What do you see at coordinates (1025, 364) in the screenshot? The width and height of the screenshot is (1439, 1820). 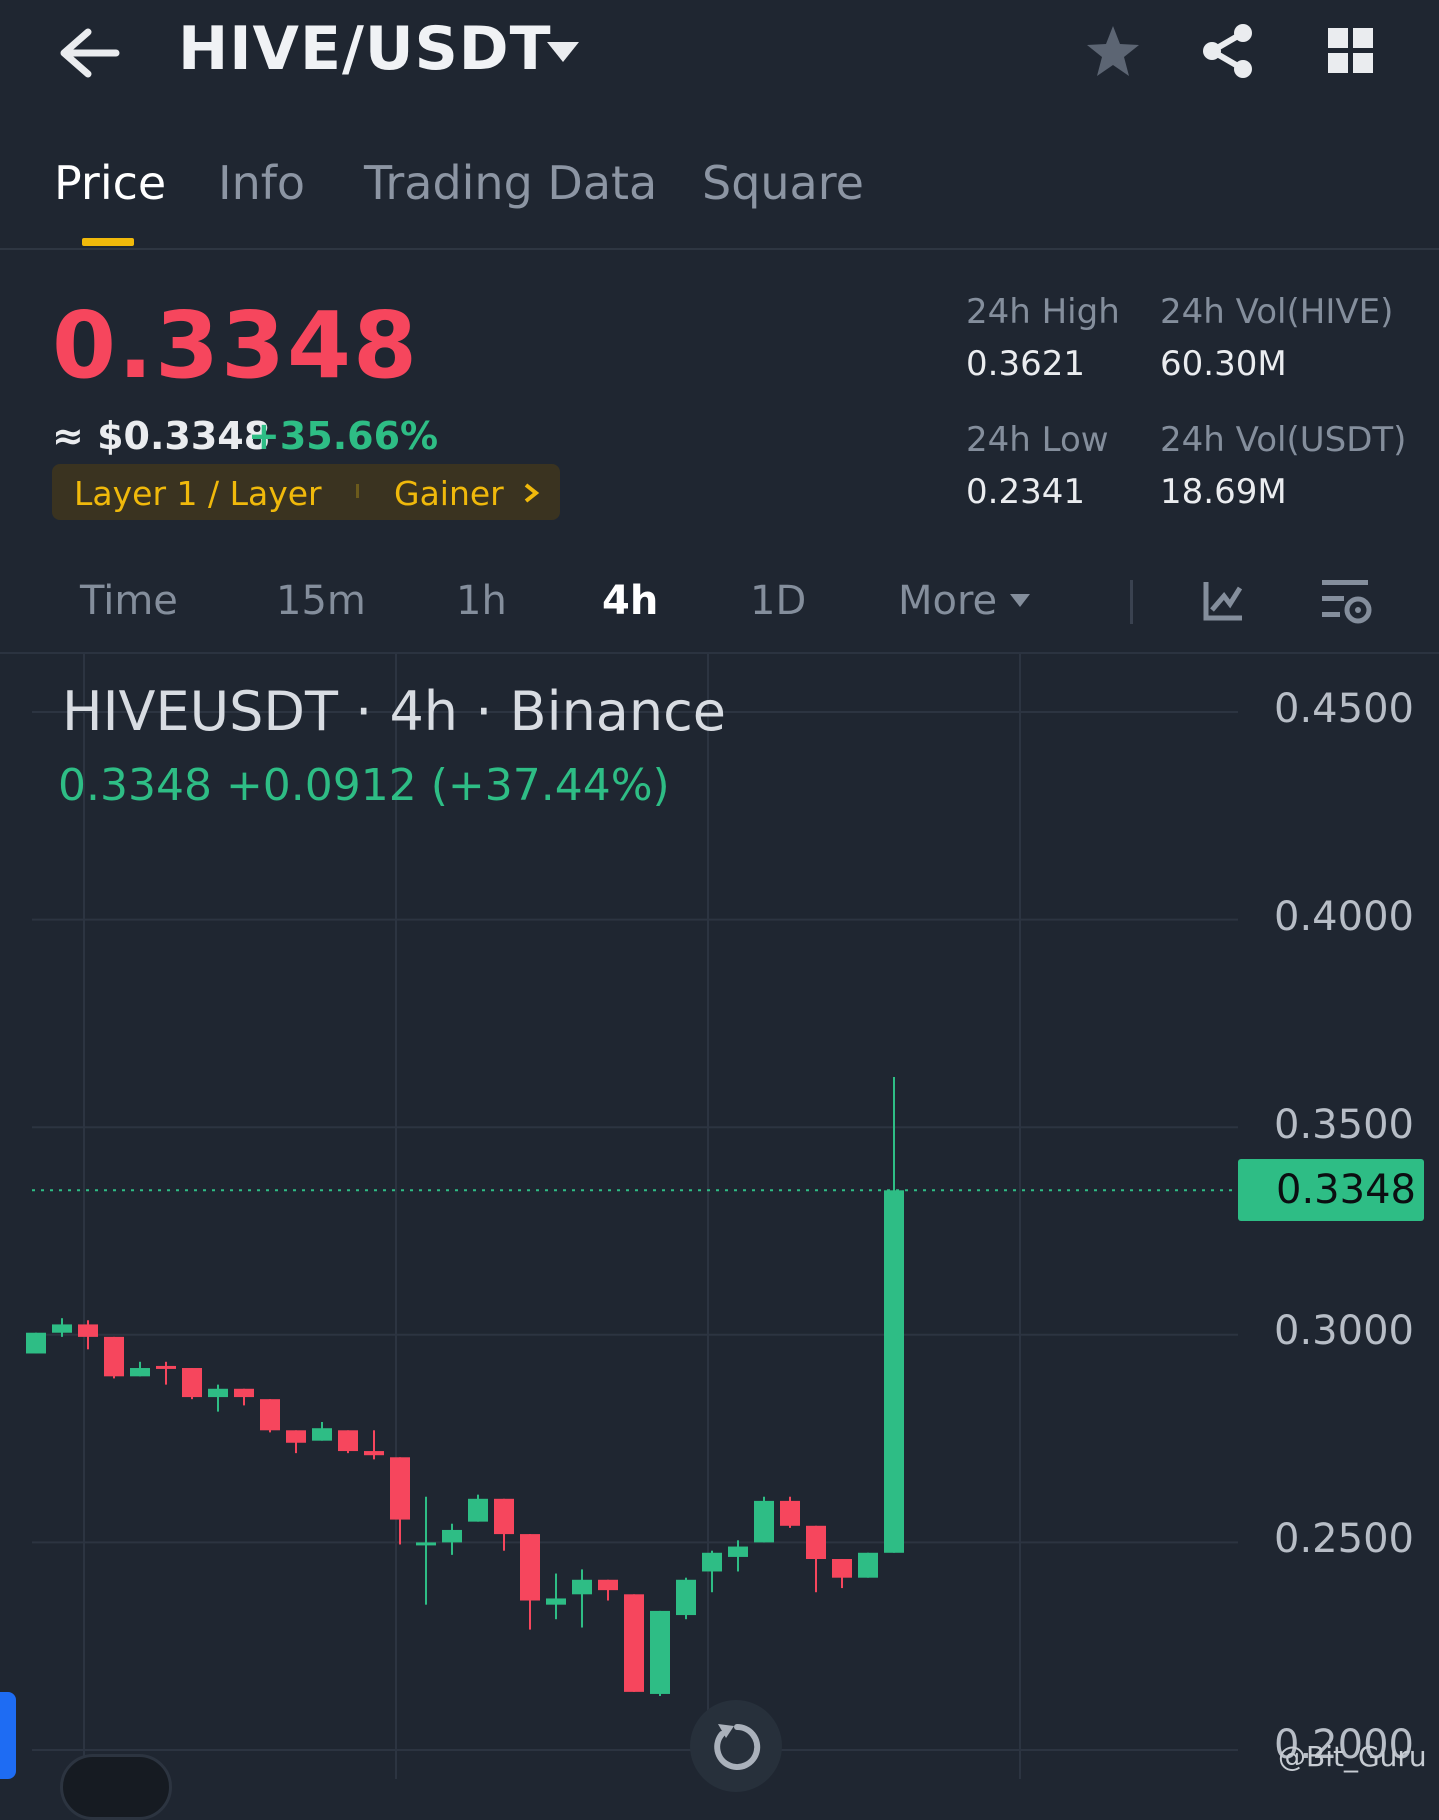 I see `stat-high-value: 0.3621` at bounding box center [1025, 364].